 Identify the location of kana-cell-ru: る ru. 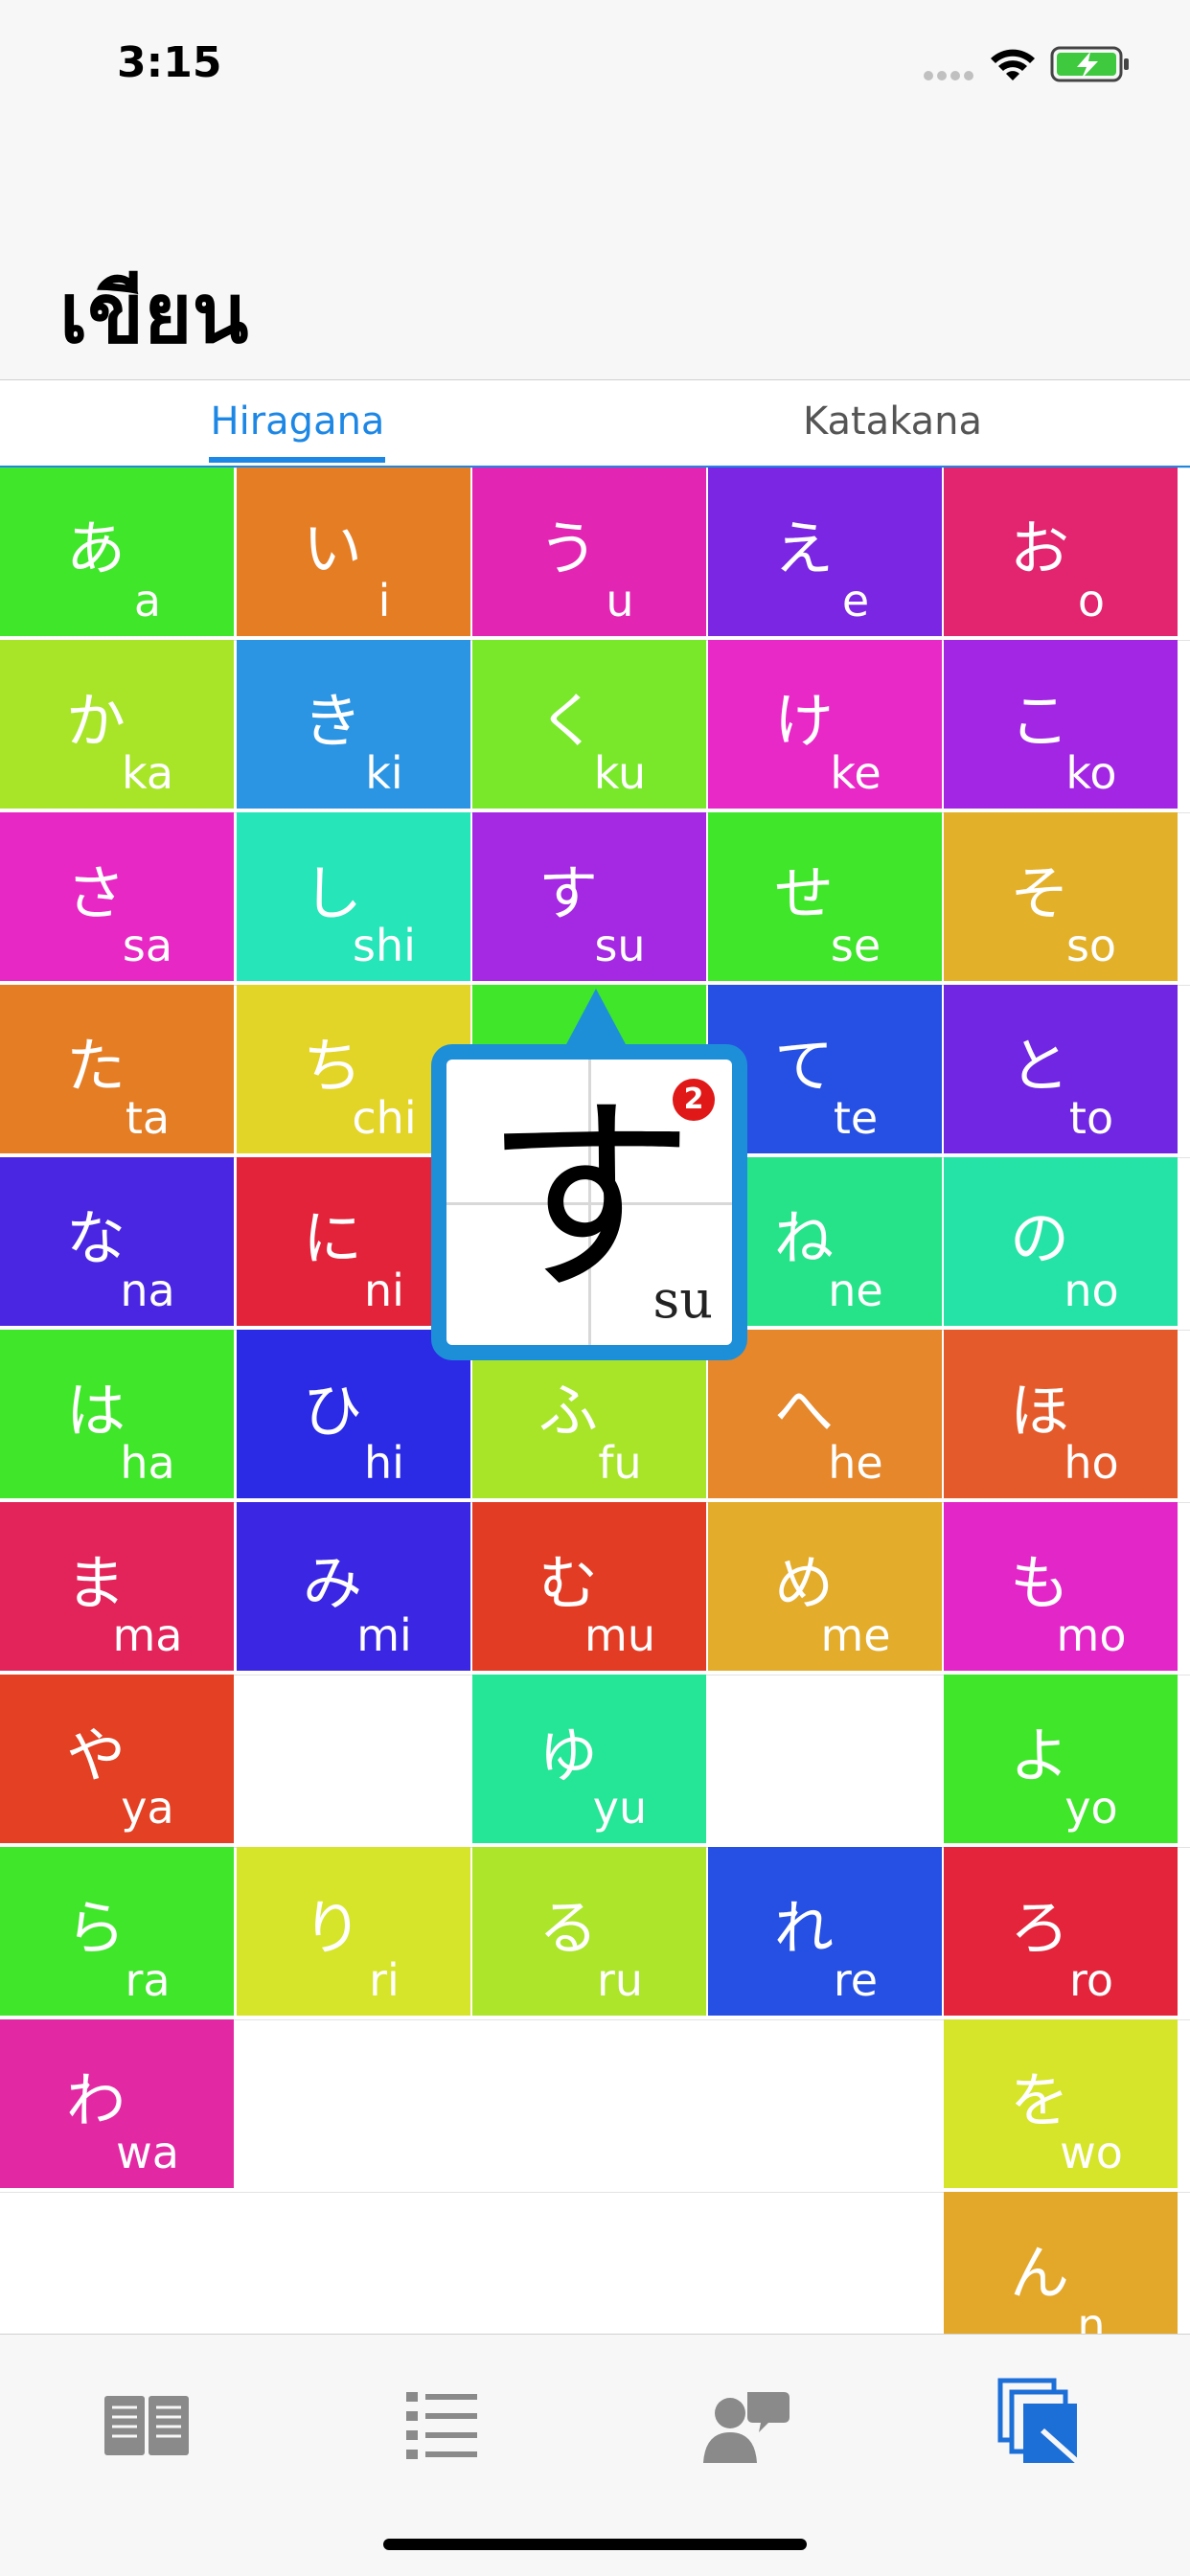
(589, 1931).